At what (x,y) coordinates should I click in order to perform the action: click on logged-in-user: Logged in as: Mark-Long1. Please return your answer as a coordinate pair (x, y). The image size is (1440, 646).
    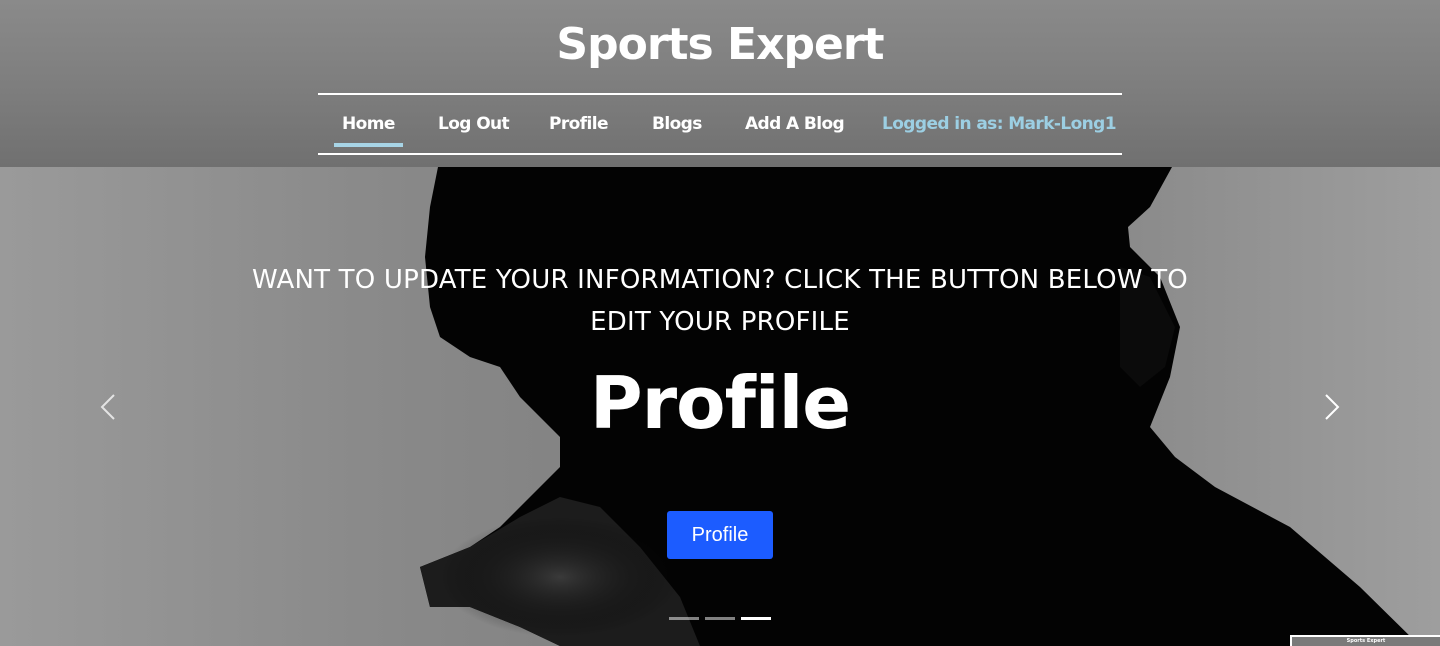
    Looking at the image, I should click on (999, 124).